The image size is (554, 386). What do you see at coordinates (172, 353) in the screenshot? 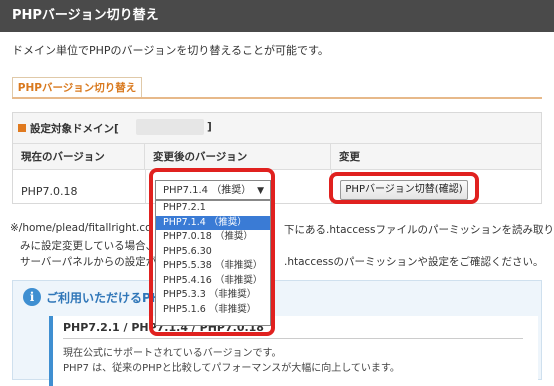
I see `info-line-1: 現在公式にサポートされているバージョンです。` at bounding box center [172, 353].